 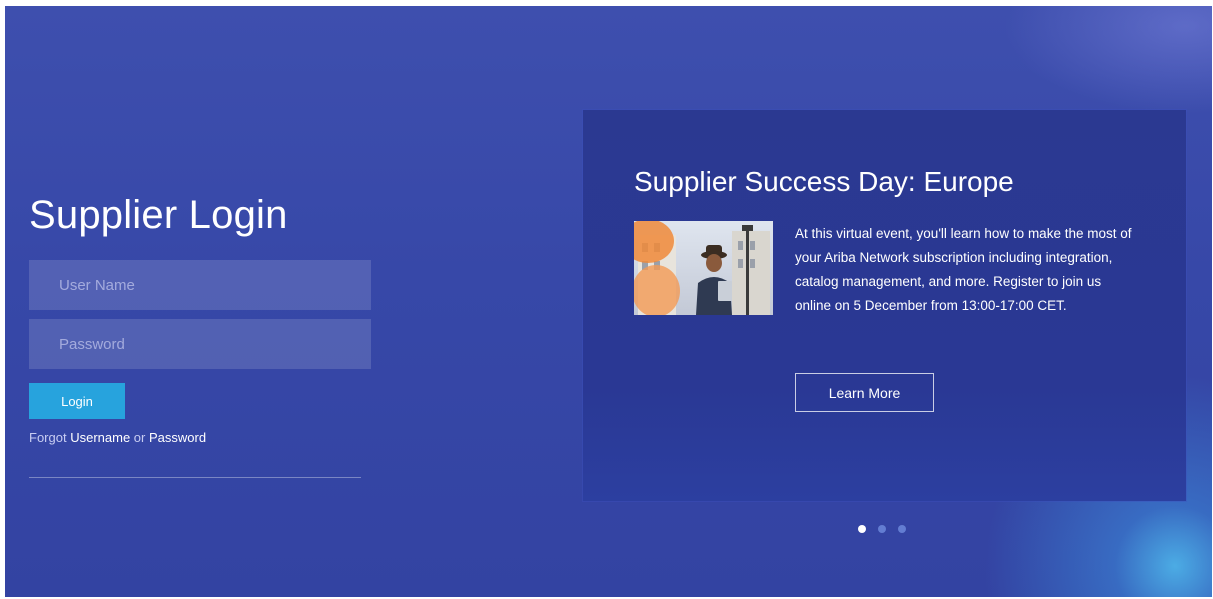 I want to click on forgot-username-link: Username, so click(x=100, y=437).